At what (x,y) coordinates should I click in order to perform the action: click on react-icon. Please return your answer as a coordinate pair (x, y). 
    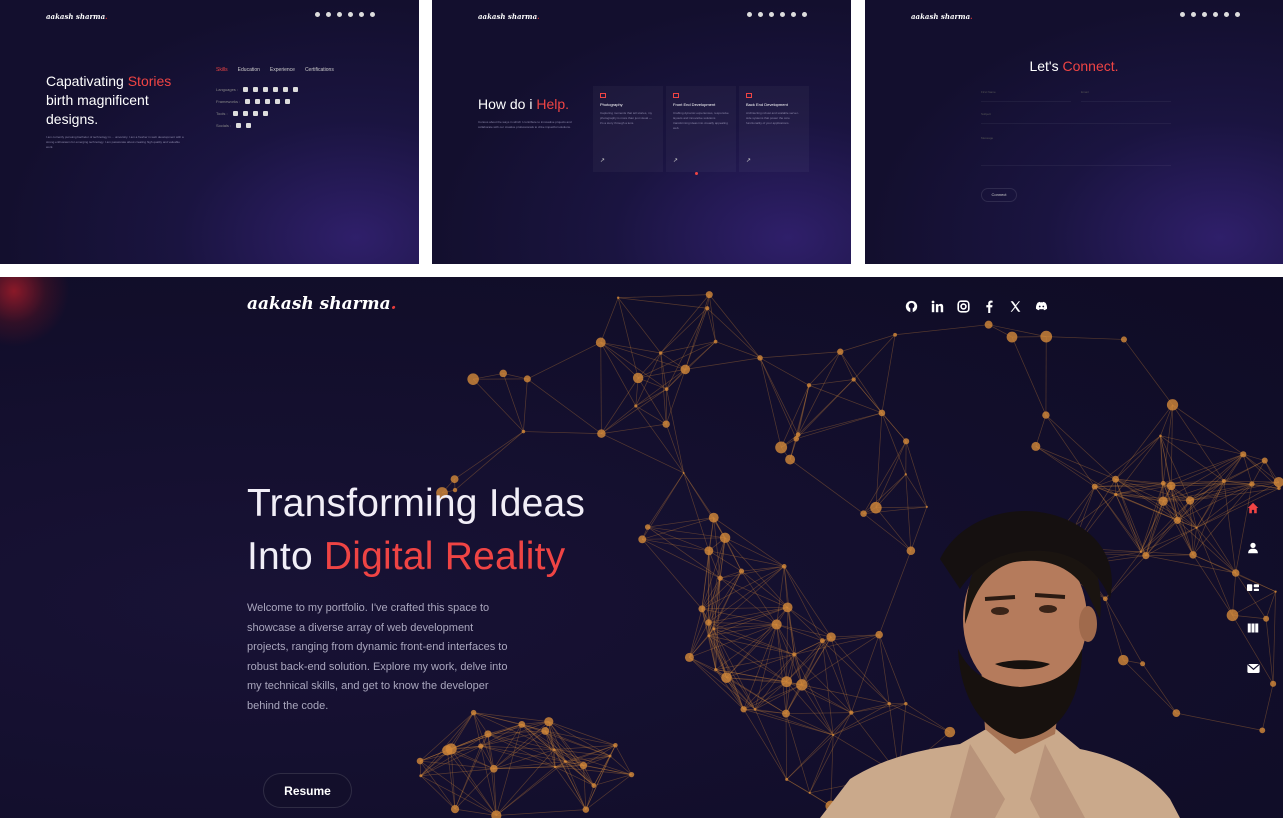
    Looking at the image, I should click on (248, 101).